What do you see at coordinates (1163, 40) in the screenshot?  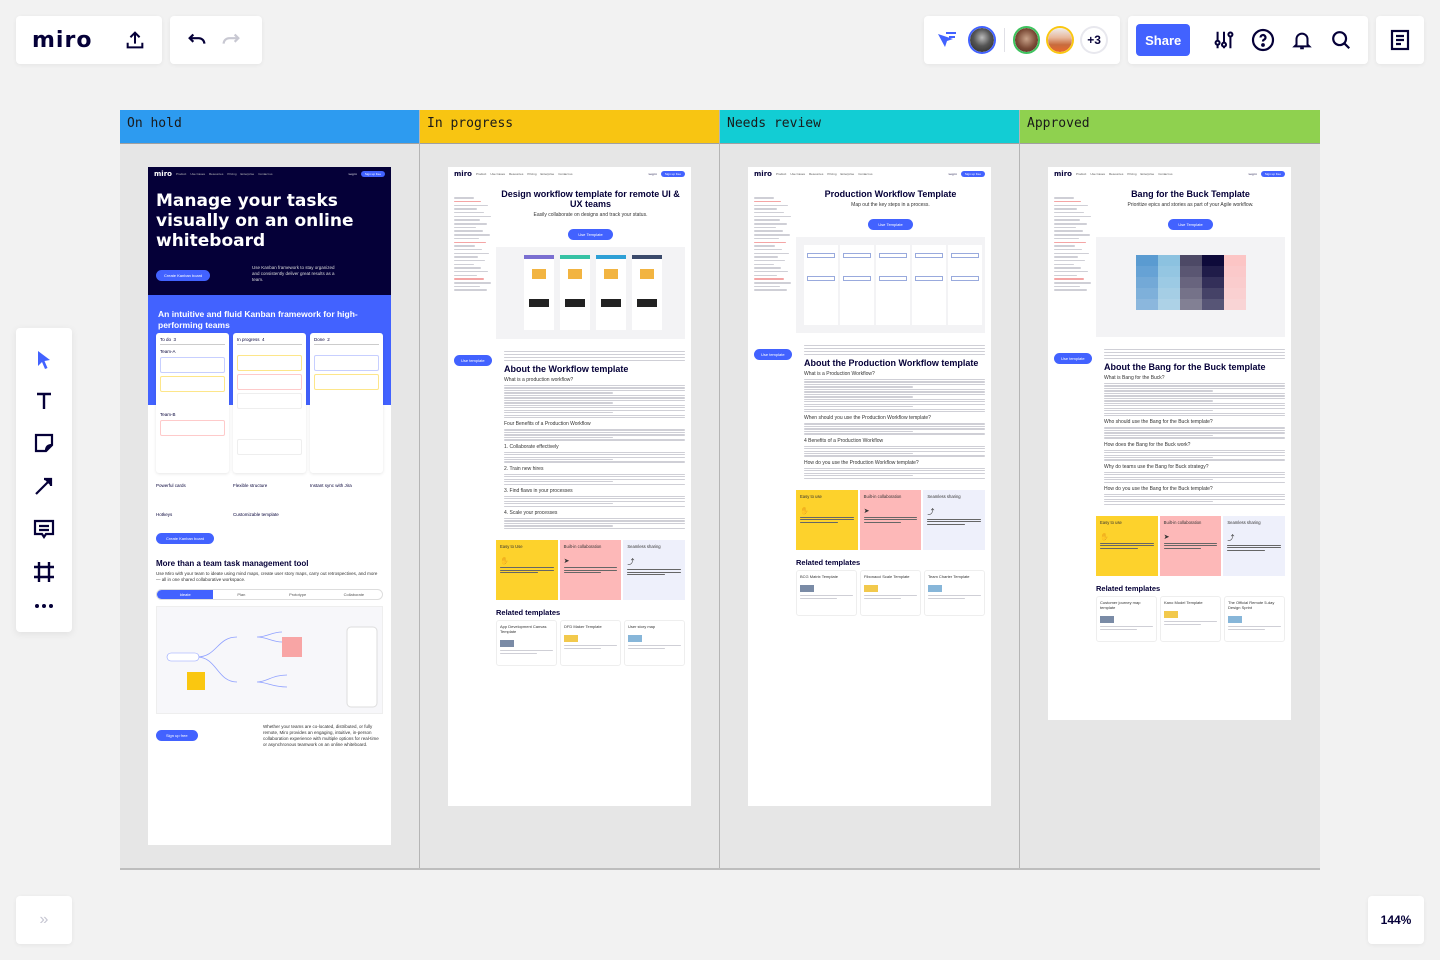 I see `share-button: Share` at bounding box center [1163, 40].